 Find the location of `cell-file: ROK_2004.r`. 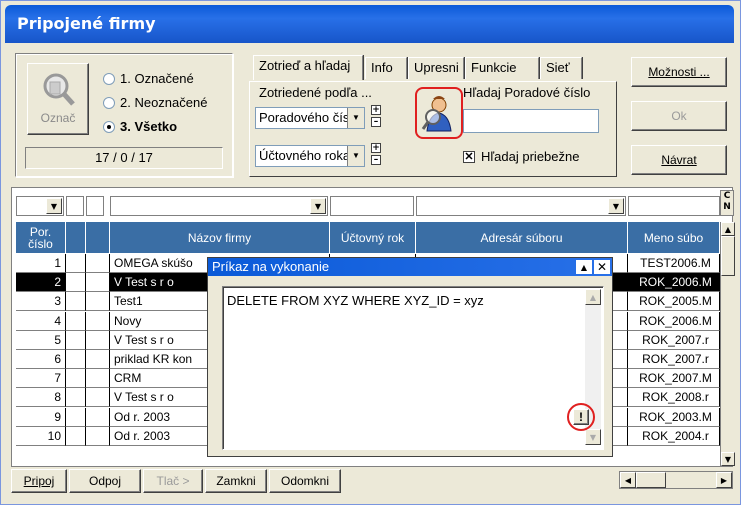

cell-file: ROK_2004.r is located at coordinates (674, 436).